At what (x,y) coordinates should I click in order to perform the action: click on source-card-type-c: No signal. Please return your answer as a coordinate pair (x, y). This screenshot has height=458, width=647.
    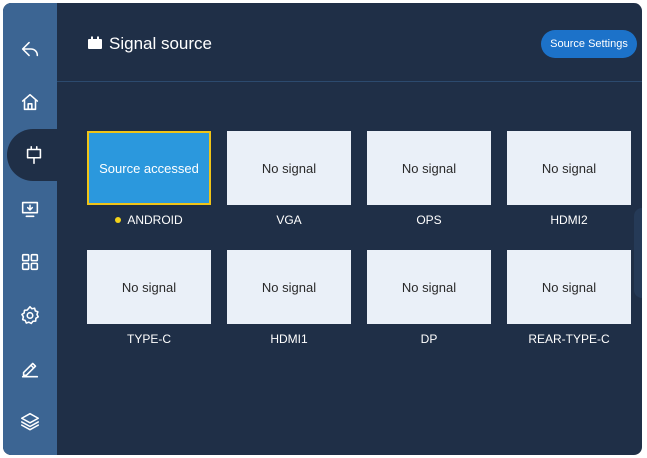
    Looking at the image, I should click on (149, 287).